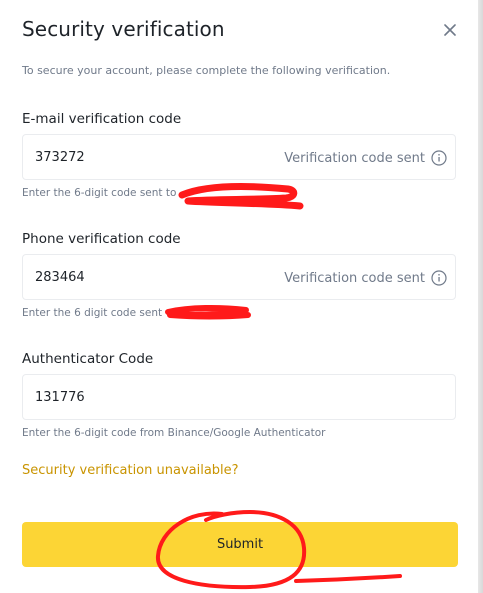 The height and width of the screenshot is (593, 483). Describe the element at coordinates (92, 313) in the screenshot. I see `phone-code-help: Enter the 6 digit code sent` at that location.